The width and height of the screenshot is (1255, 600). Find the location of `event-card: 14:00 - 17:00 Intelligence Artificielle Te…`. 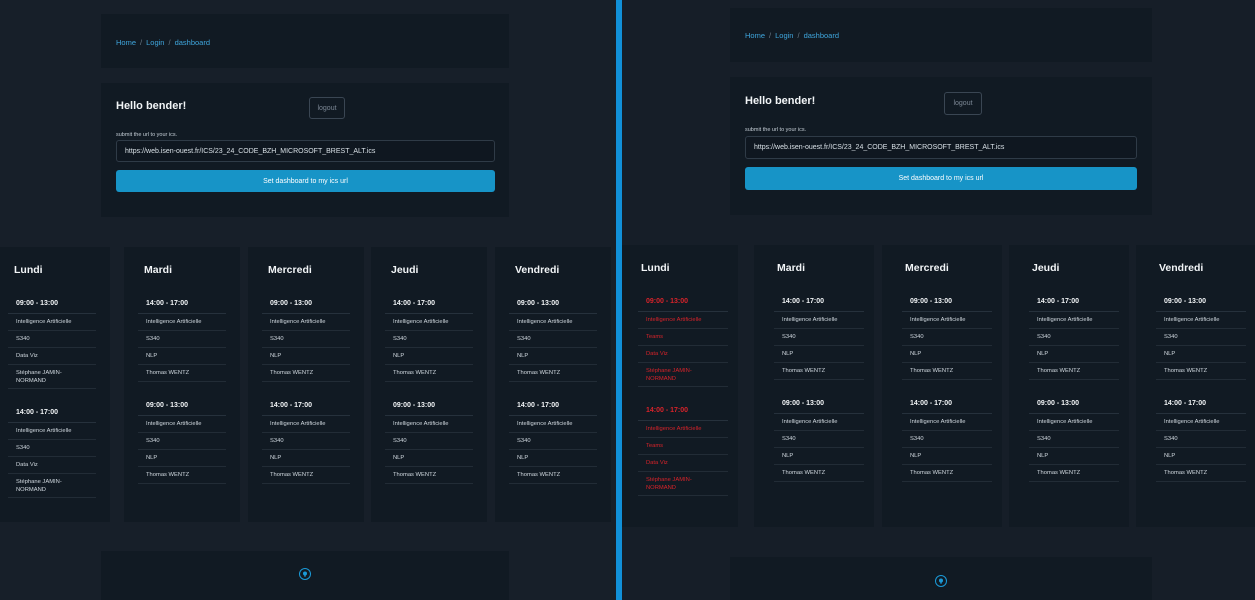

event-card: 14:00 - 17:00 Intelligence Artificielle Te… is located at coordinates (683, 449).